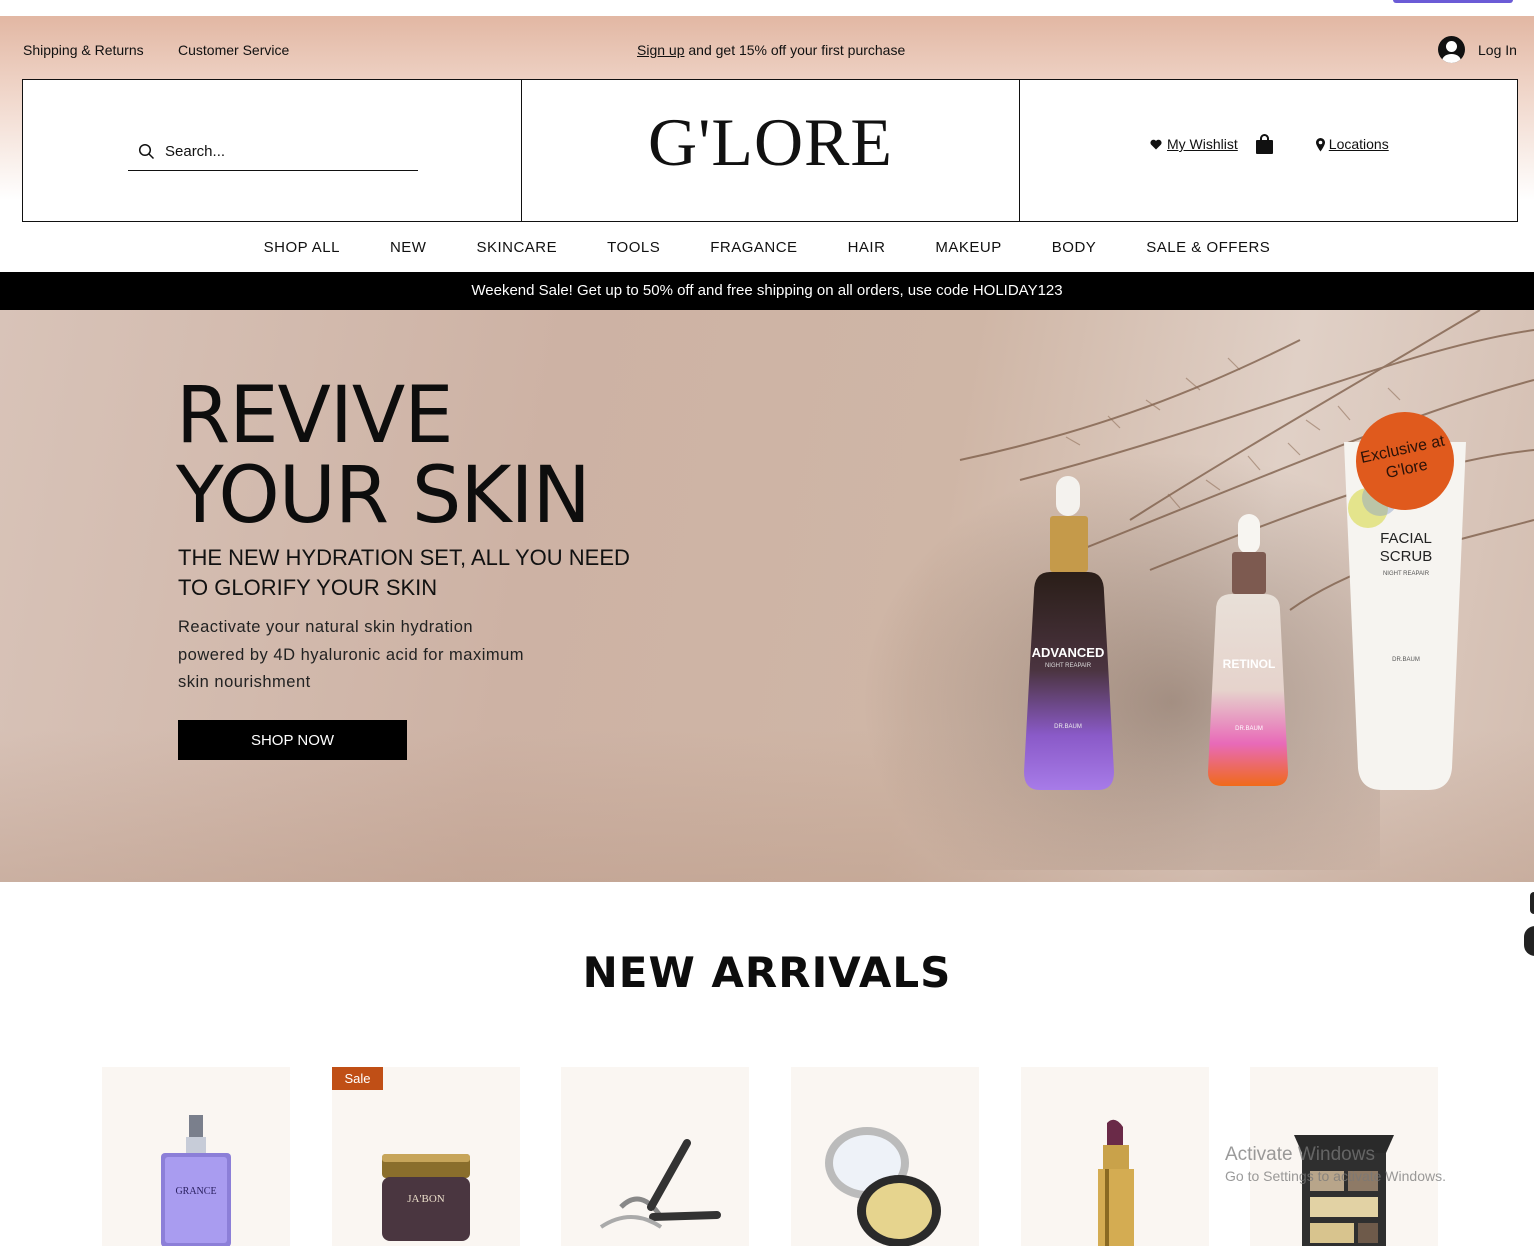  I want to click on top-edge-pill, so click(1453, 1).